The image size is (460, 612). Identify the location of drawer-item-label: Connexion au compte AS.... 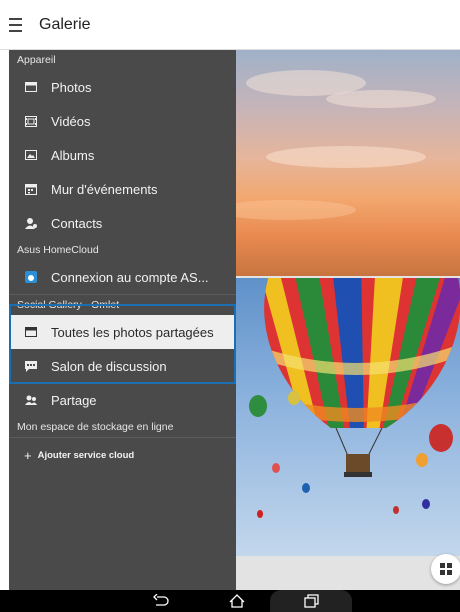
(130, 277).